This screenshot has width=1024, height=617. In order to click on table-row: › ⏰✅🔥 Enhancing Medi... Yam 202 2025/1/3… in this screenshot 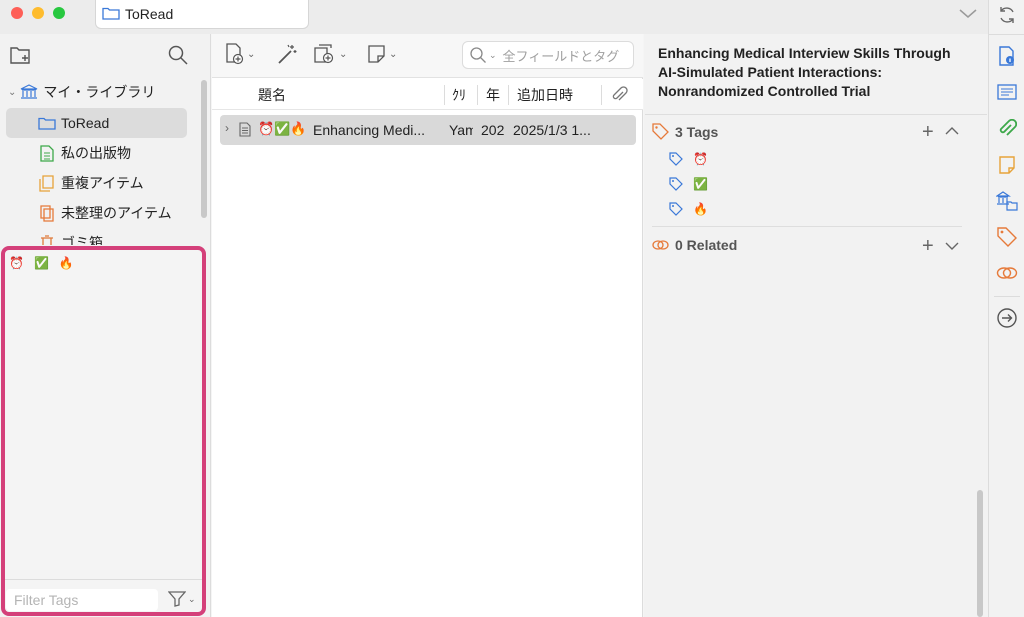, I will do `click(428, 130)`.